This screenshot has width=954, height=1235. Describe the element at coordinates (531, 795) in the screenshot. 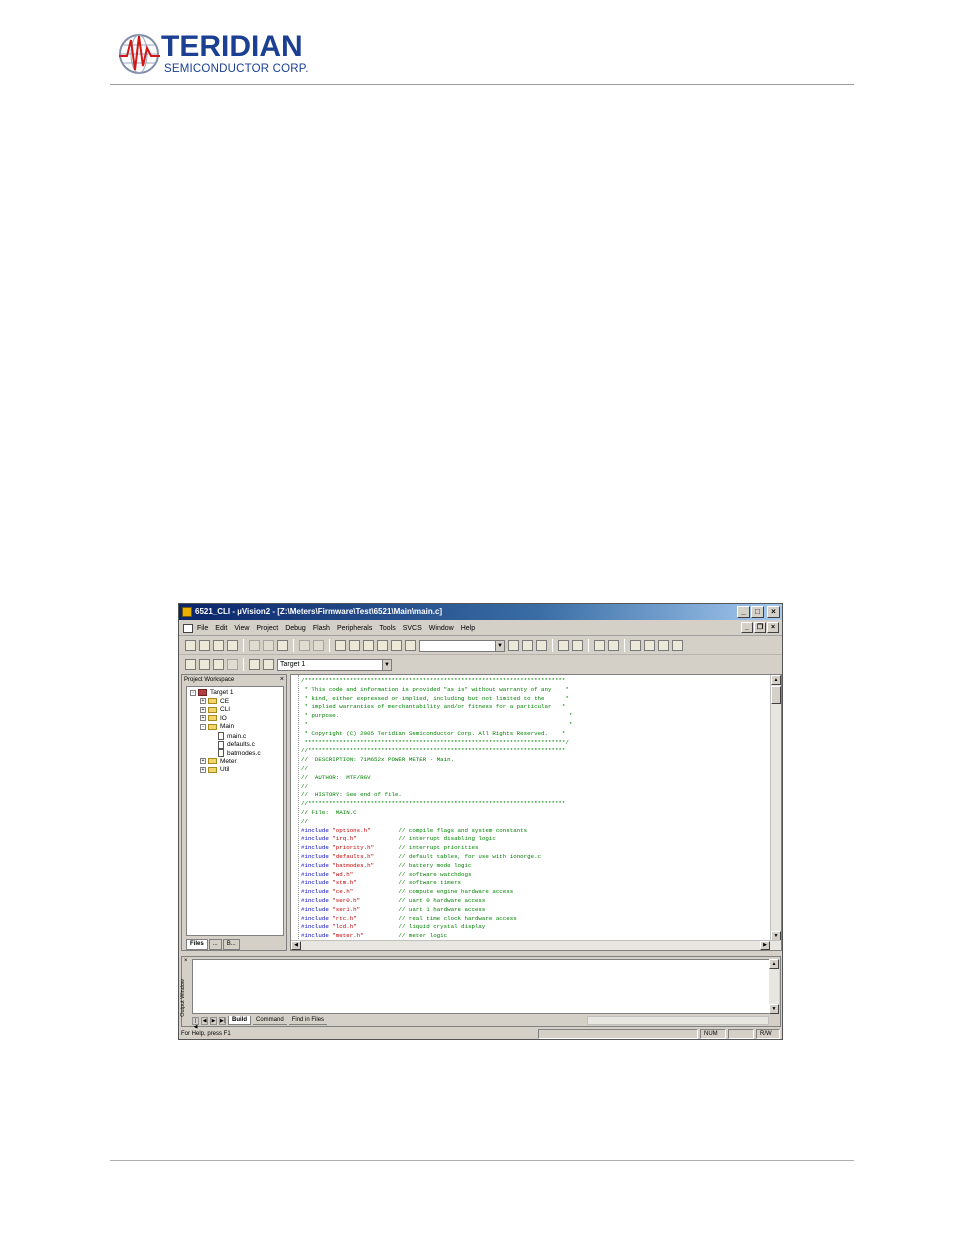

I see `code-line: // HISTORY: See end of file.` at that location.